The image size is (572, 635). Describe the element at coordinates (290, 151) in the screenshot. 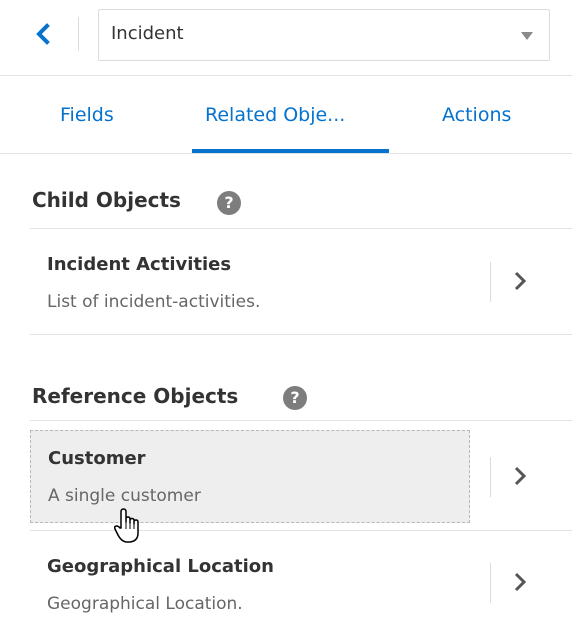

I see `active-tab-indicator` at that location.